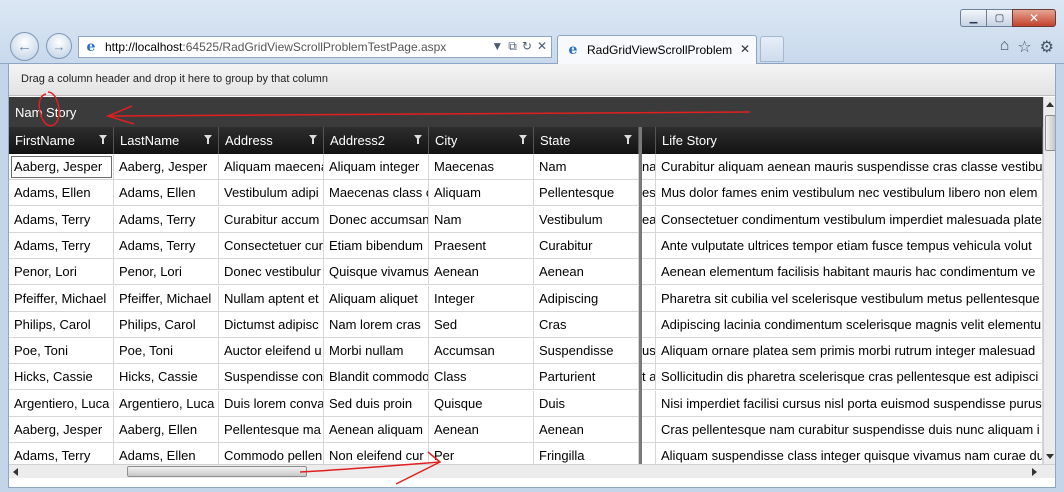  Describe the element at coordinates (271, 219) in the screenshot. I see `cell-address: Curabitur accum` at that location.